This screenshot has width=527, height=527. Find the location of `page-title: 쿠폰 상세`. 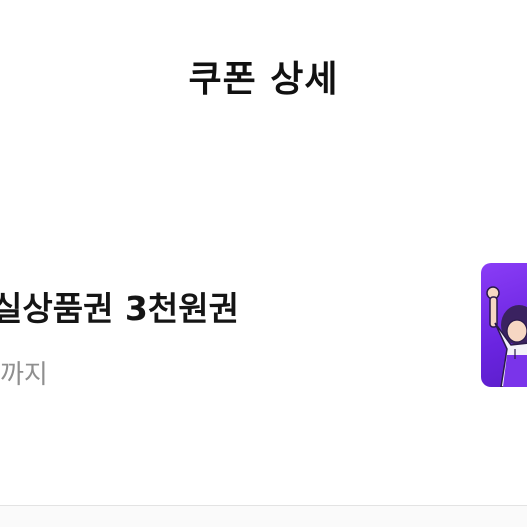

page-title: 쿠폰 상세 is located at coordinates (263, 79).